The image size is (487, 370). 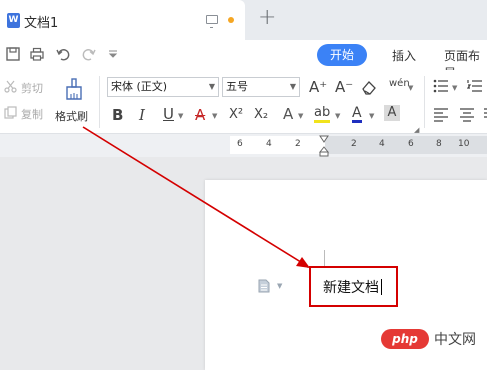 I want to click on font-name-value: 宋体 (正文), so click(x=139, y=86).